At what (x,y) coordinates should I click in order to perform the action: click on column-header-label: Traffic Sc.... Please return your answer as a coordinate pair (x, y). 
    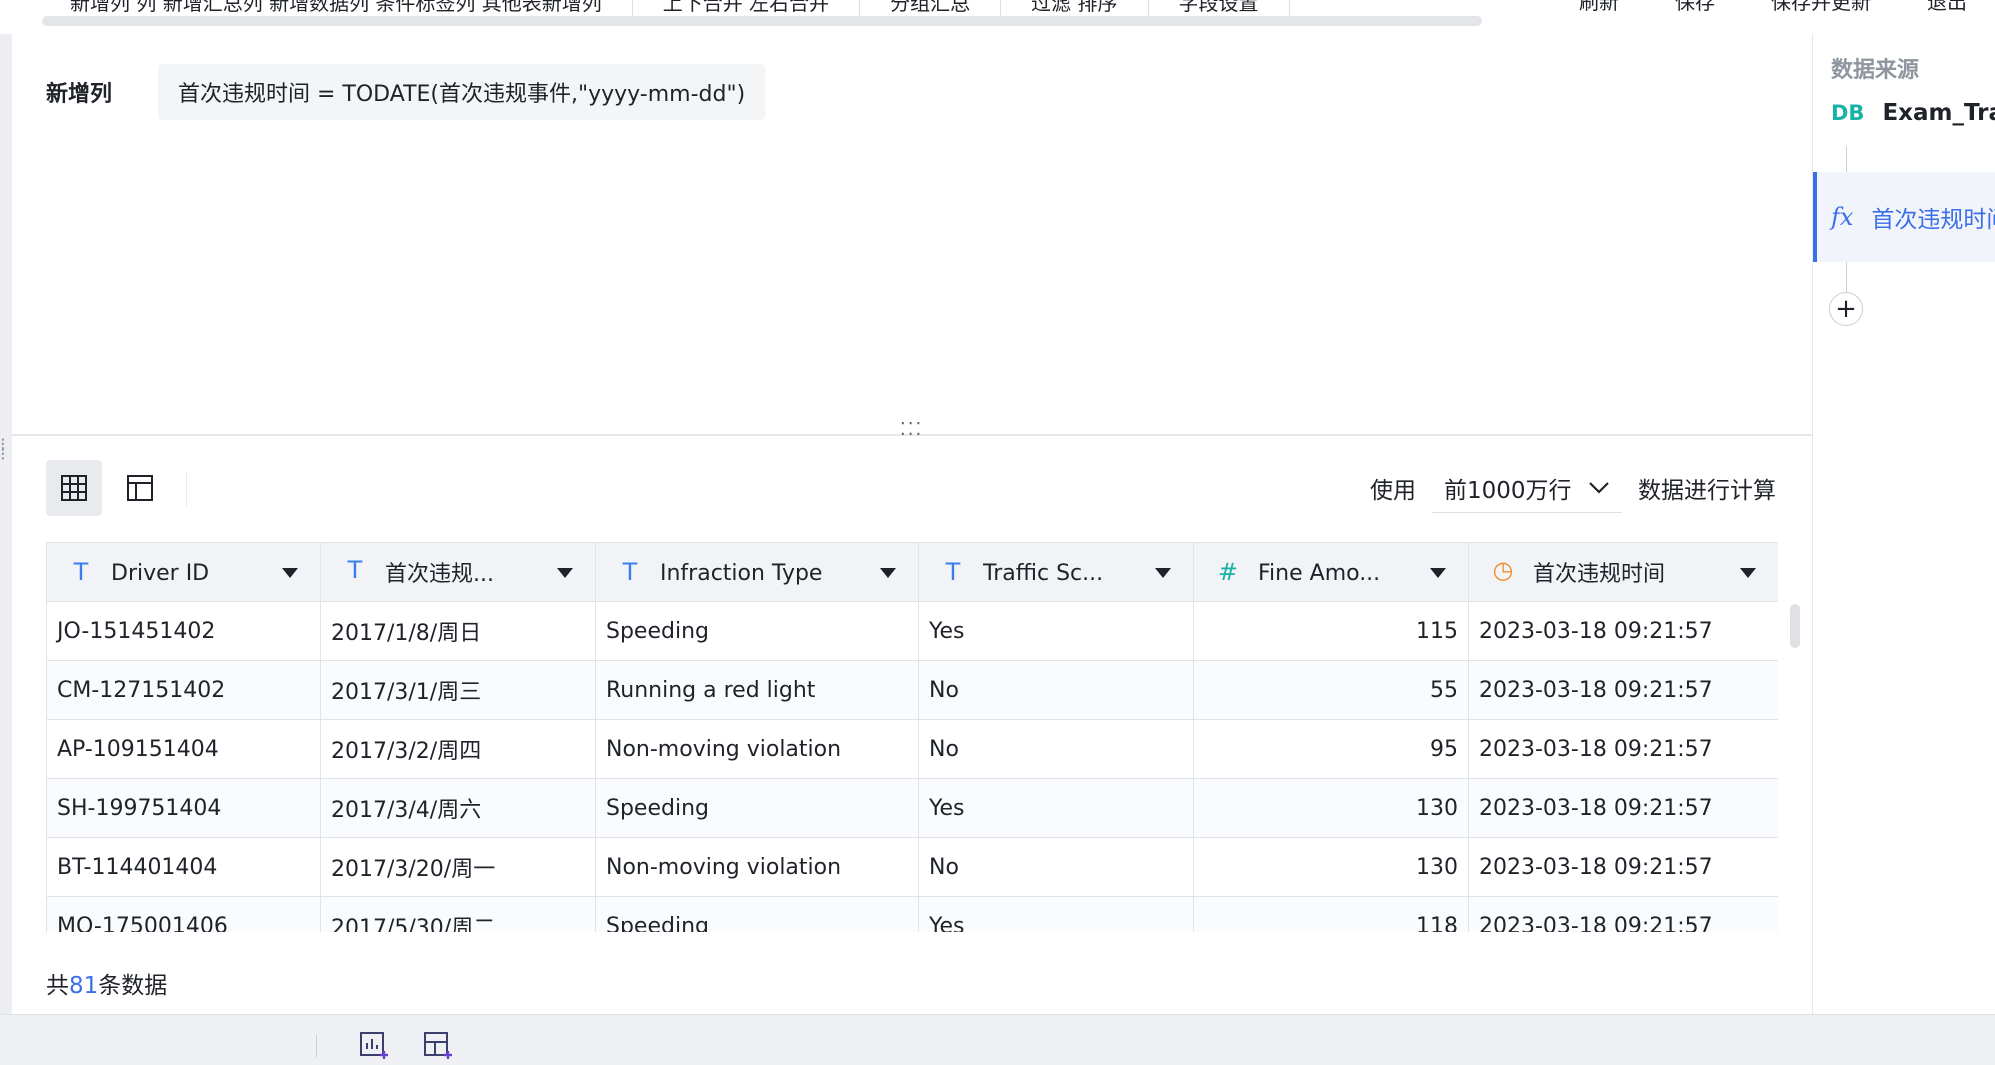
    Looking at the image, I should click on (1043, 574).